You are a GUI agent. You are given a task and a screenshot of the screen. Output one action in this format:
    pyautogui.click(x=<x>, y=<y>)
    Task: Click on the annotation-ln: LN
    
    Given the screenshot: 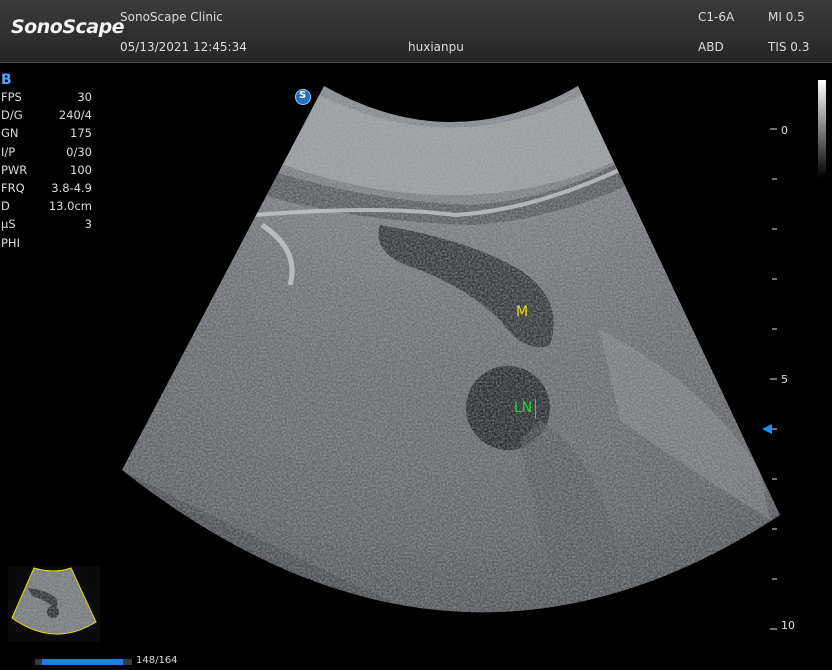 What is the action you would take?
    pyautogui.click(x=523, y=408)
    